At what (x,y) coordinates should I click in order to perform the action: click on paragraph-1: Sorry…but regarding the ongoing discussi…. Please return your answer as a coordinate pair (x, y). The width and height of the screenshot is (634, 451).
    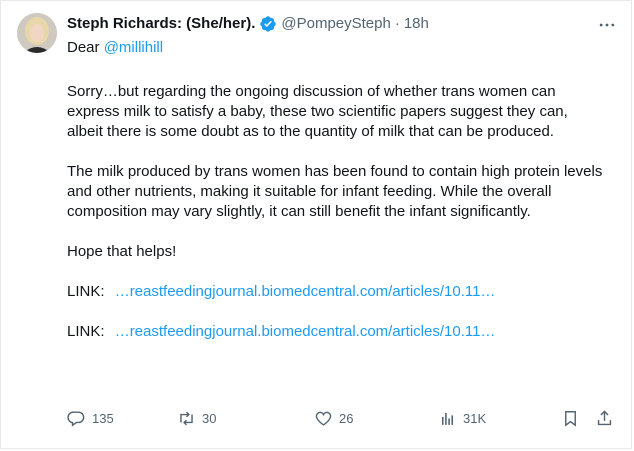
    Looking at the image, I should click on (317, 111).